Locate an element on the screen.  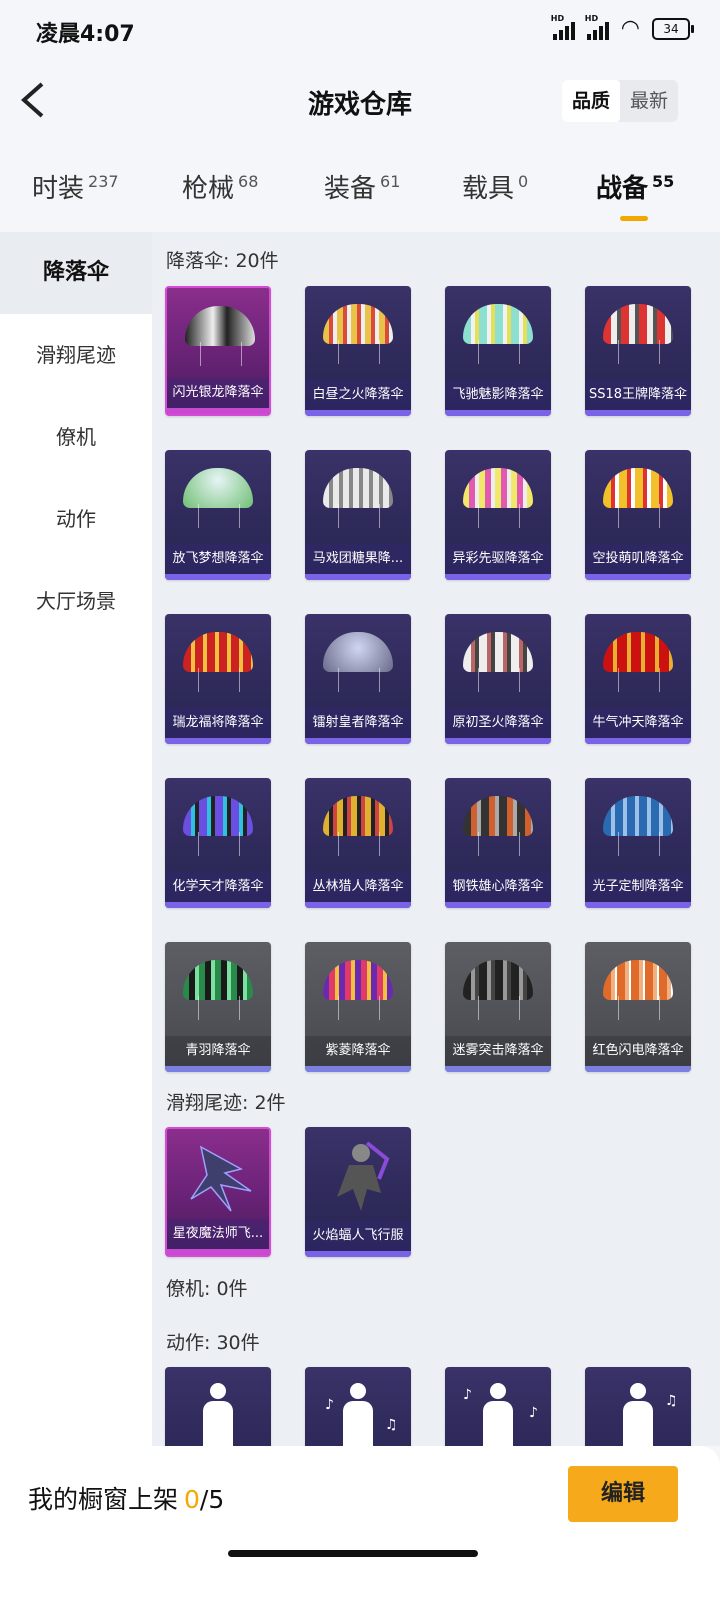
item-card: 放飞梦想降落伞 is located at coordinates (218, 515).